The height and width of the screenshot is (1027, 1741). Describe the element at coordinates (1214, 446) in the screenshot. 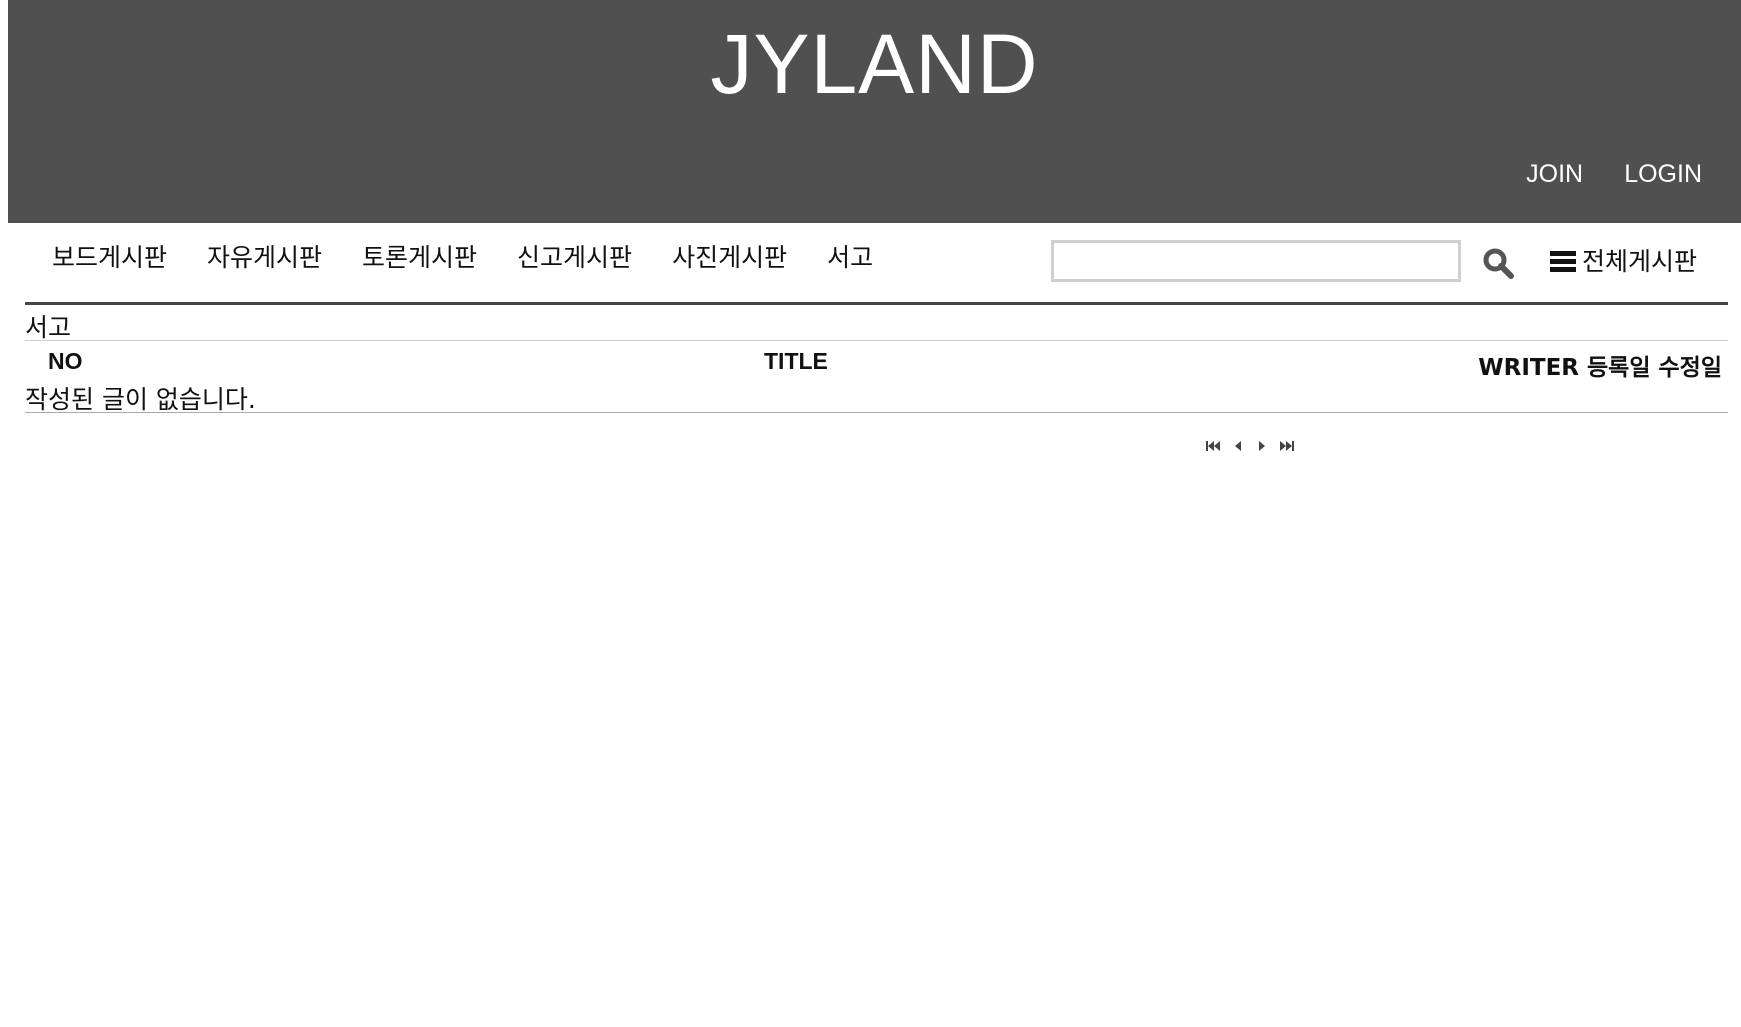

I see `first-page-icon` at that location.